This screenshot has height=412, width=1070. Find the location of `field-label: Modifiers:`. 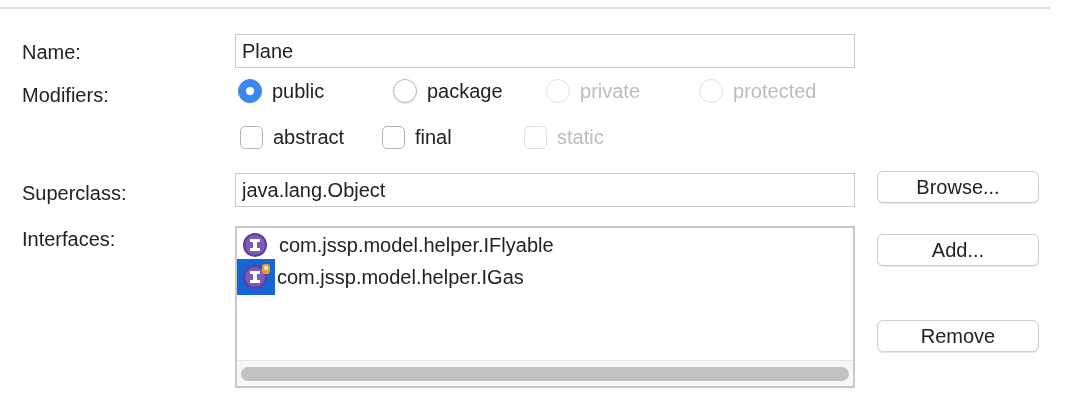

field-label: Modifiers: is located at coordinates (65, 95).